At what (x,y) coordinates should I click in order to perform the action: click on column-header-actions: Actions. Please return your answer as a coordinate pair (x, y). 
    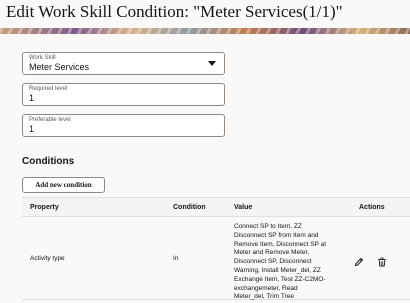
    Looking at the image, I should click on (372, 207).